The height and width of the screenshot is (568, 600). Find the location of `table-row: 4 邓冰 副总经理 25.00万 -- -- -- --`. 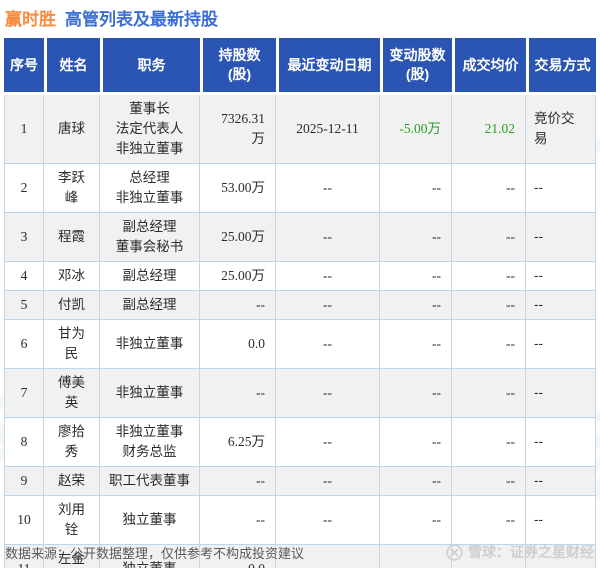

table-row: 4 邓冰 副总经理 25.00万 -- -- -- -- is located at coordinates (300, 276).